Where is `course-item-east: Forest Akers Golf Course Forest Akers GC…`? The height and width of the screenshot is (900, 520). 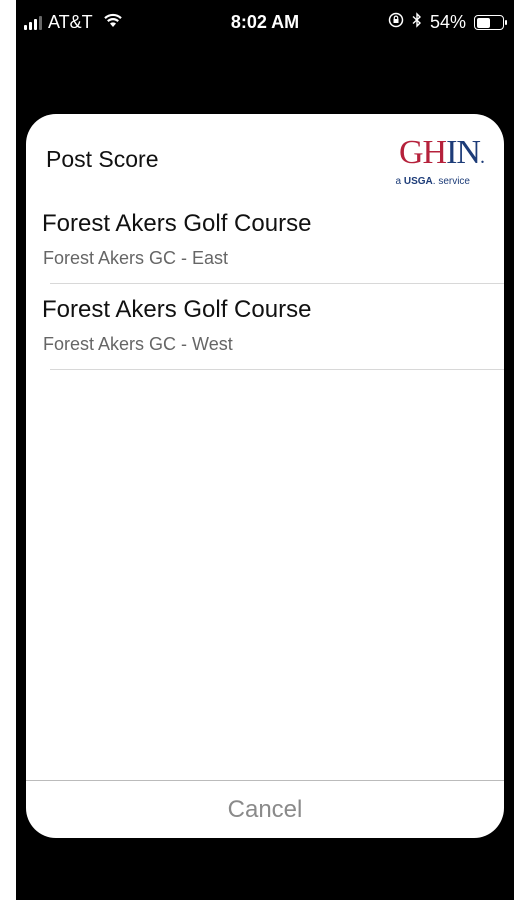 course-item-east: Forest Akers Golf Course Forest Akers GC… is located at coordinates (265, 241).